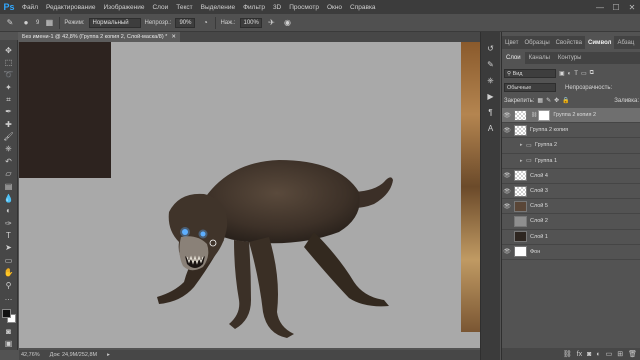  What do you see at coordinates (9, 174) in the screenshot?
I see `eraser-tool-icon: ▱` at bounding box center [9, 174].